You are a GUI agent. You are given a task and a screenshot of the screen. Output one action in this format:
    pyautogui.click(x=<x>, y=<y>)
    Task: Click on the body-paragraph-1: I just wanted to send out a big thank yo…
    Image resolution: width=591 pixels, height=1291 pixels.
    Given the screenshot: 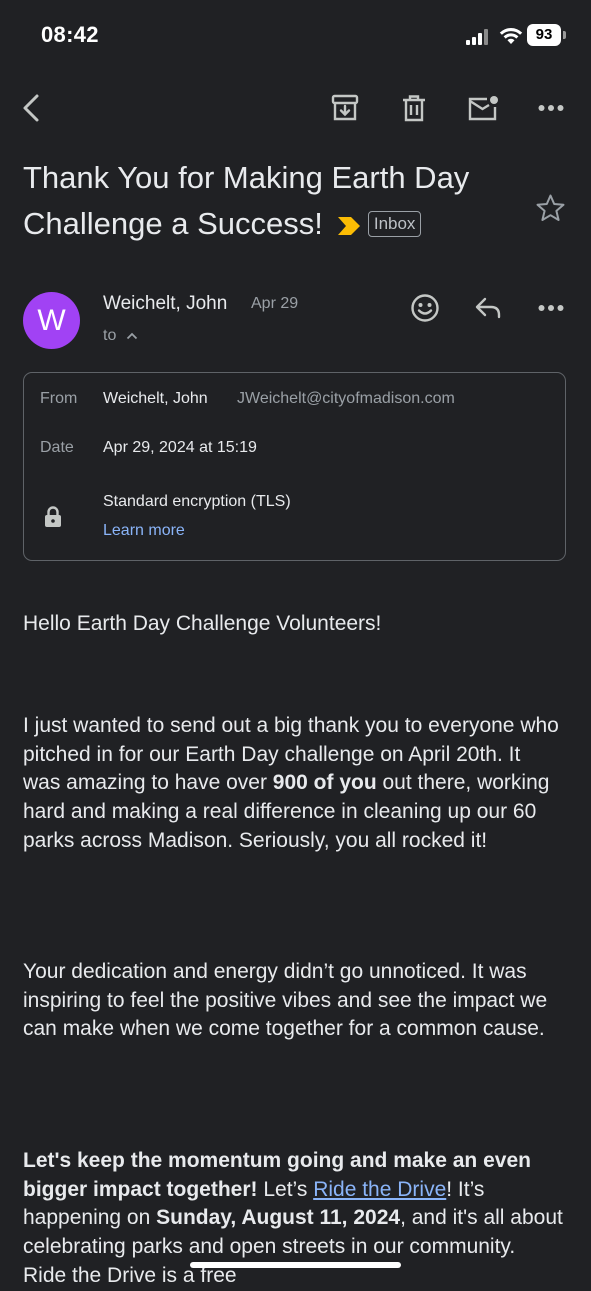 What is the action you would take?
    pyautogui.click(x=293, y=784)
    